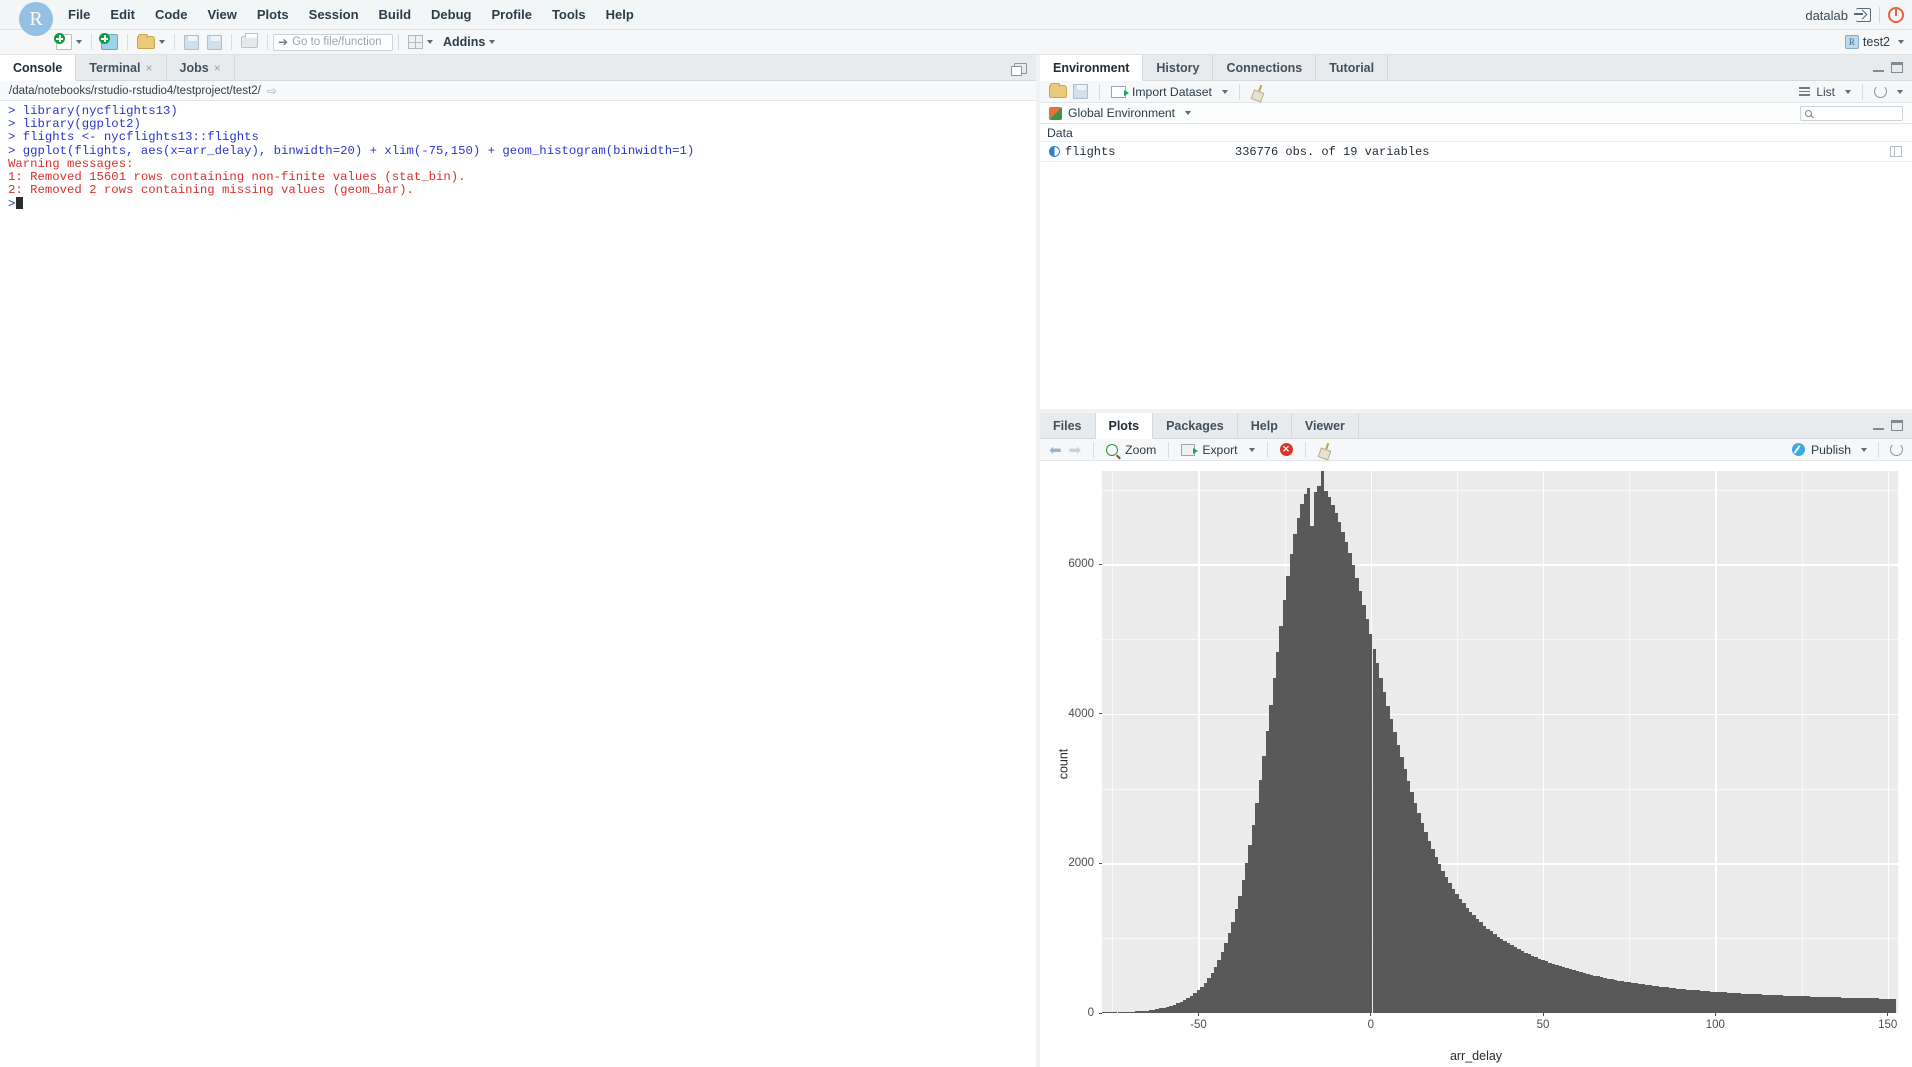 This screenshot has height=1067, width=1912. Describe the element at coordinates (79, 14) in the screenshot. I see `menu-file: File` at that location.